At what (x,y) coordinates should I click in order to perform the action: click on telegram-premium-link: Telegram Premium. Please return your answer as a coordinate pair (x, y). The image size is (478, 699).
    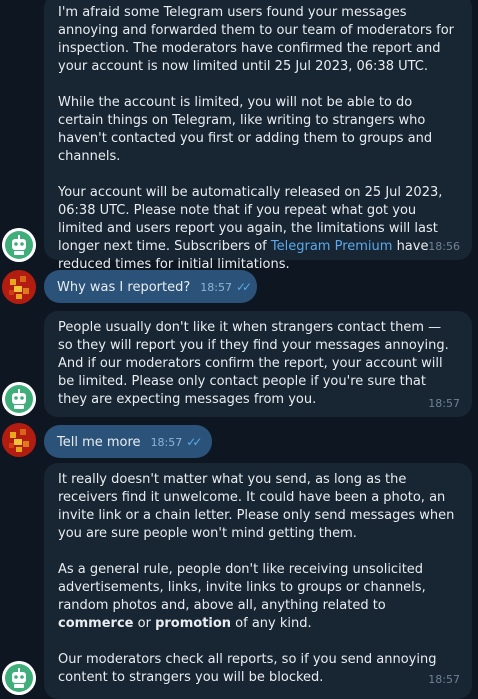
    Looking at the image, I should click on (332, 246).